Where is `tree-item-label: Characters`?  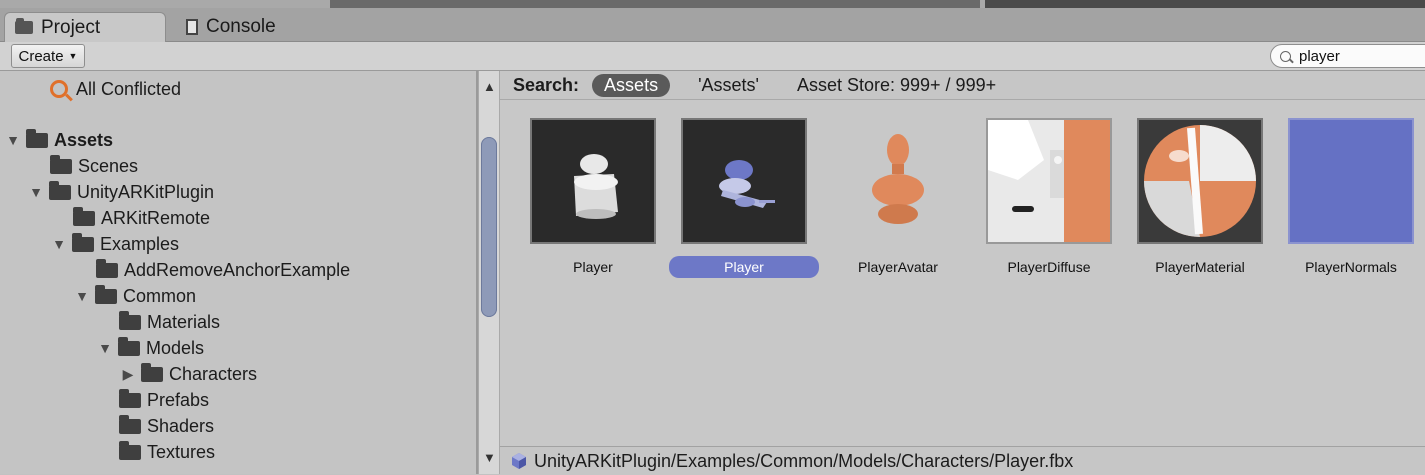
tree-item-label: Characters is located at coordinates (213, 373).